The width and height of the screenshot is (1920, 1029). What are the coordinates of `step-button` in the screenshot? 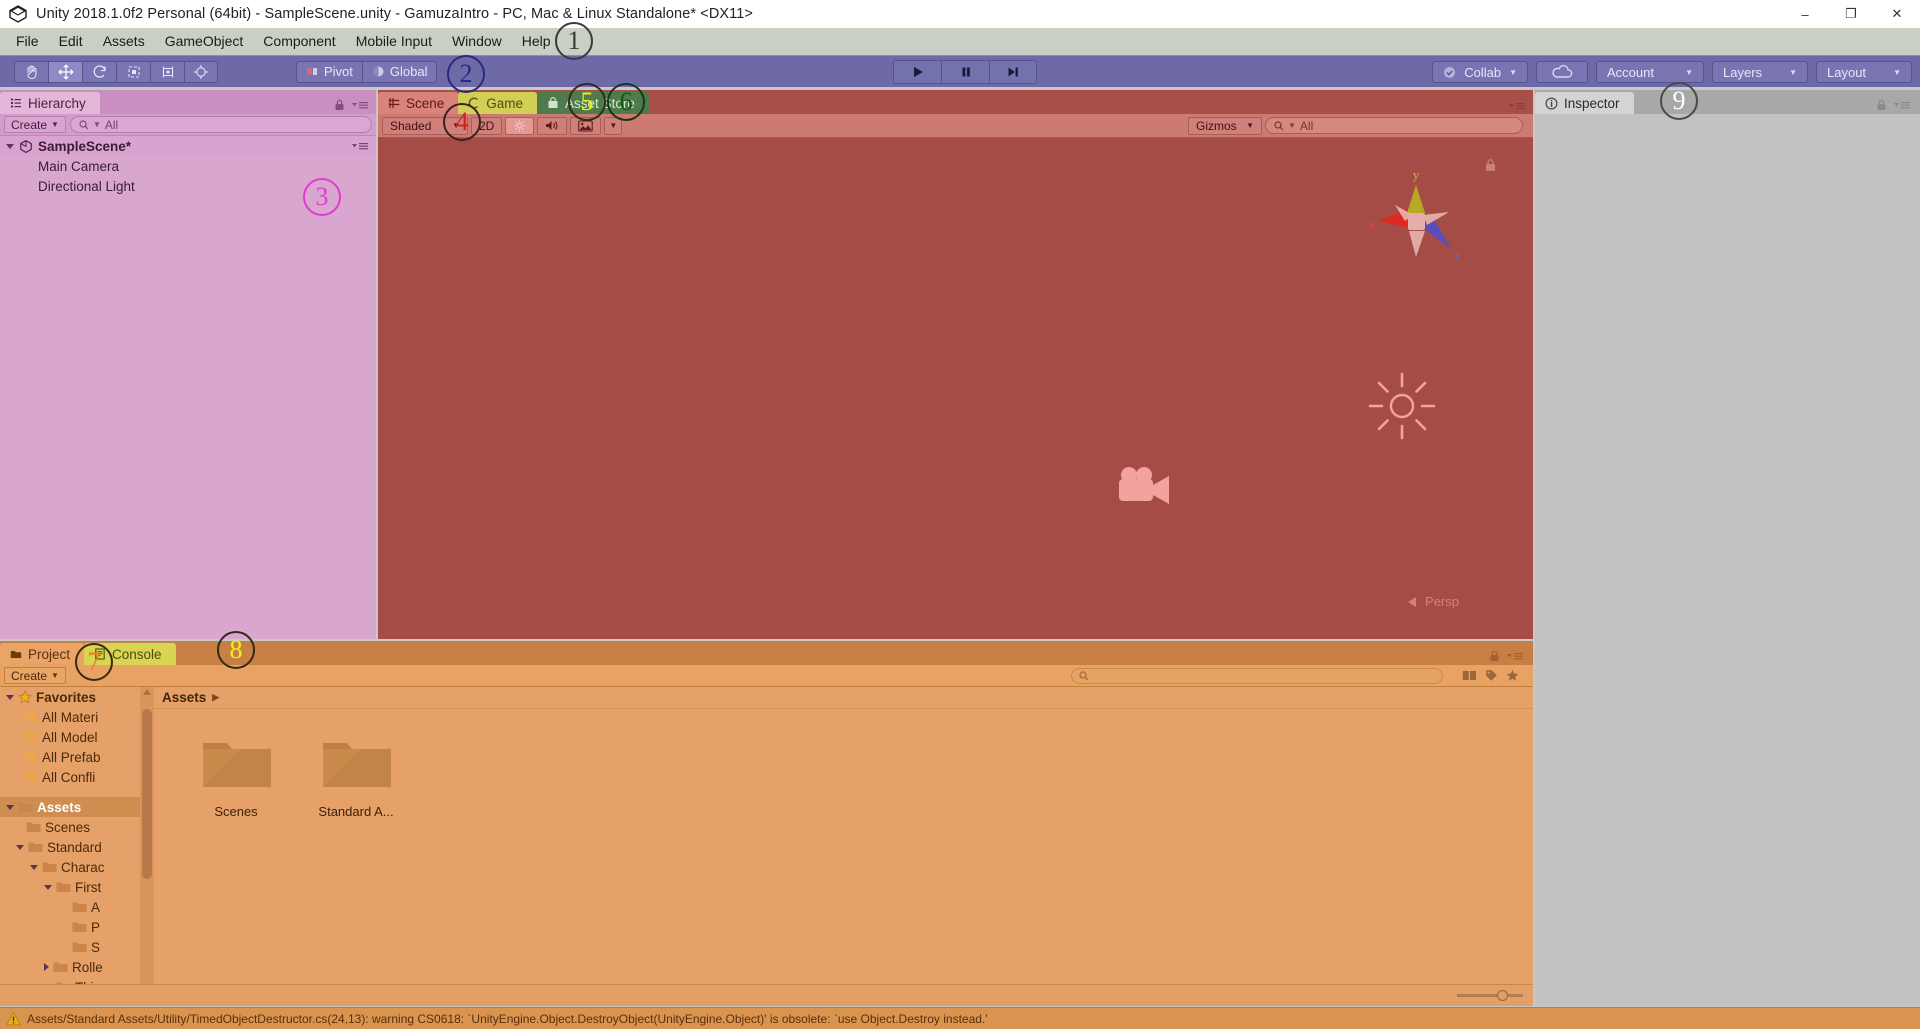 It's located at (1013, 72).